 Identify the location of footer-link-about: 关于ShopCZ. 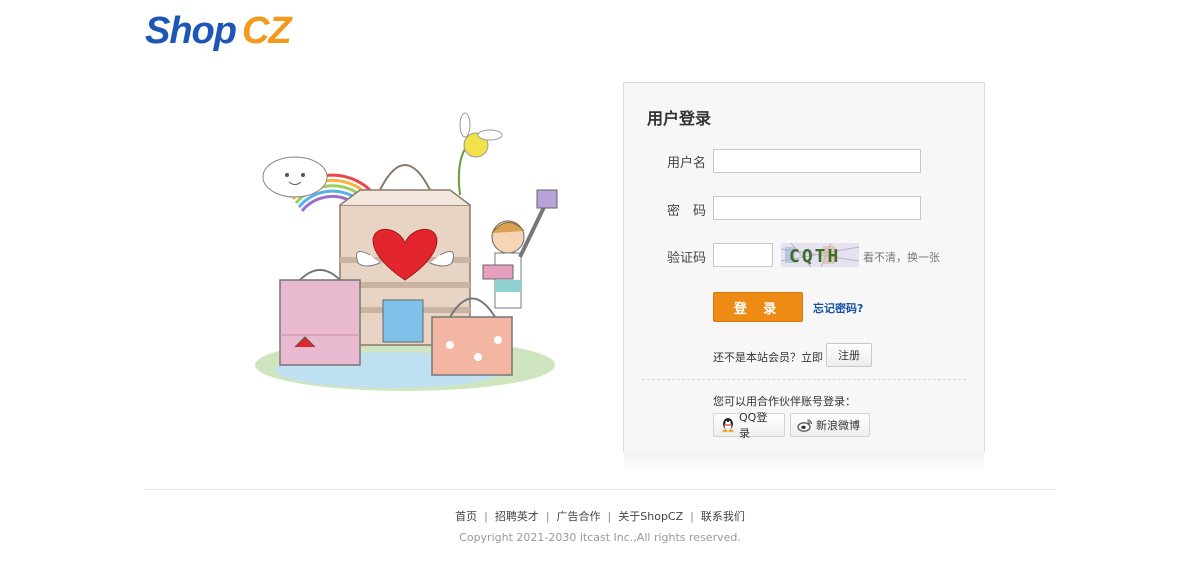
(650, 516).